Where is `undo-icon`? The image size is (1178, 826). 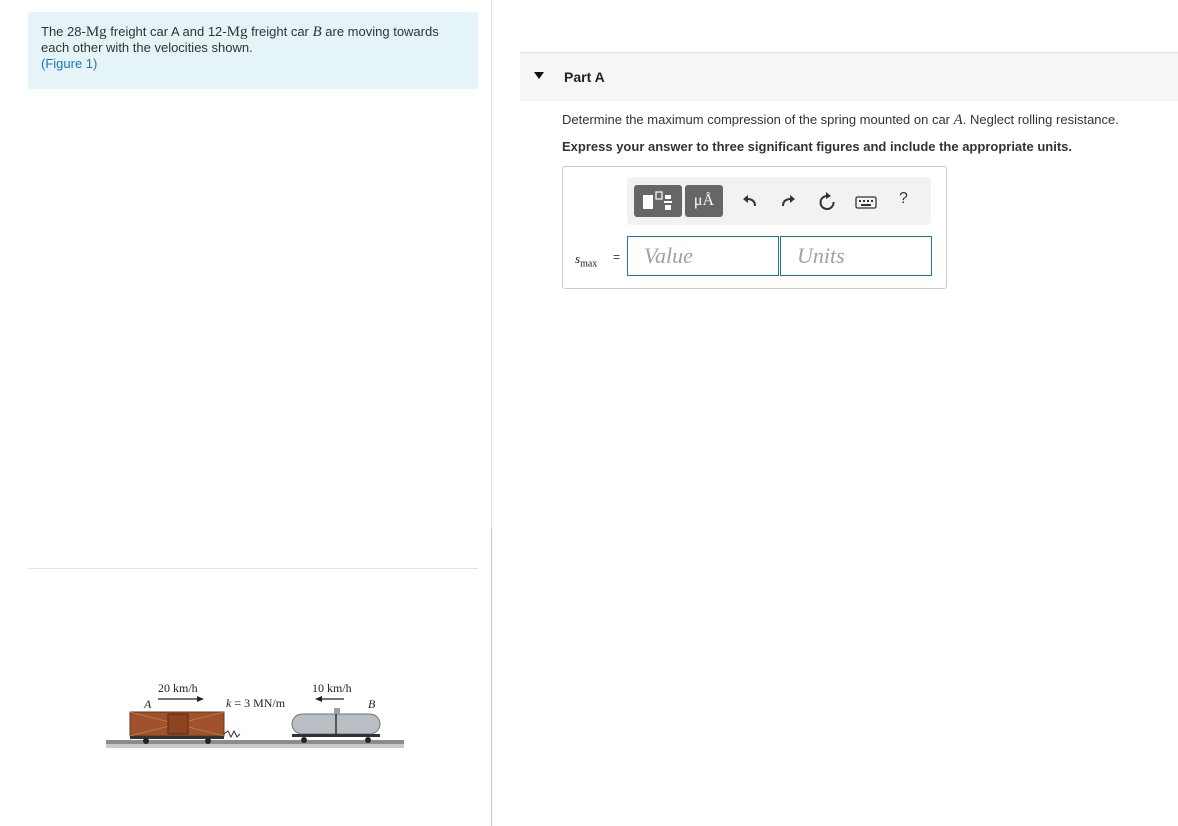 undo-icon is located at coordinates (750, 202).